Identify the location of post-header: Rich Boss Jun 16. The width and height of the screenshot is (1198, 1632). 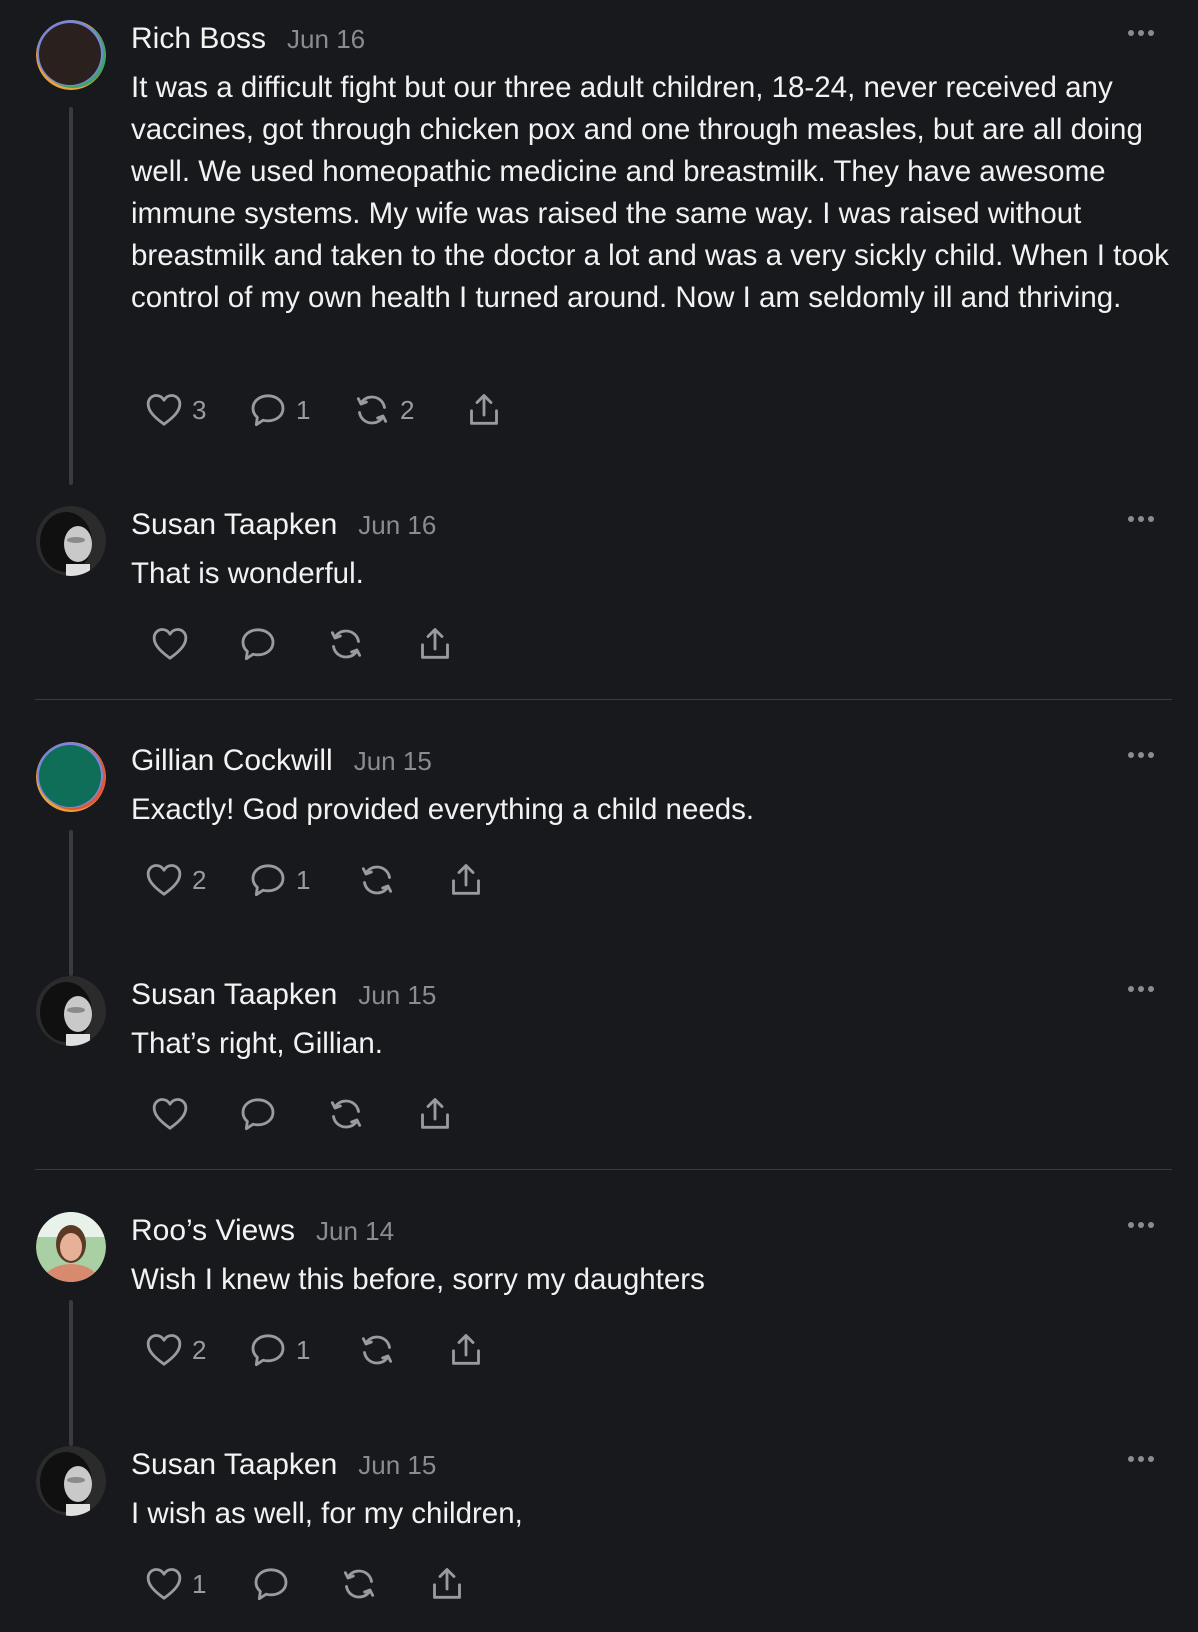
(248, 39).